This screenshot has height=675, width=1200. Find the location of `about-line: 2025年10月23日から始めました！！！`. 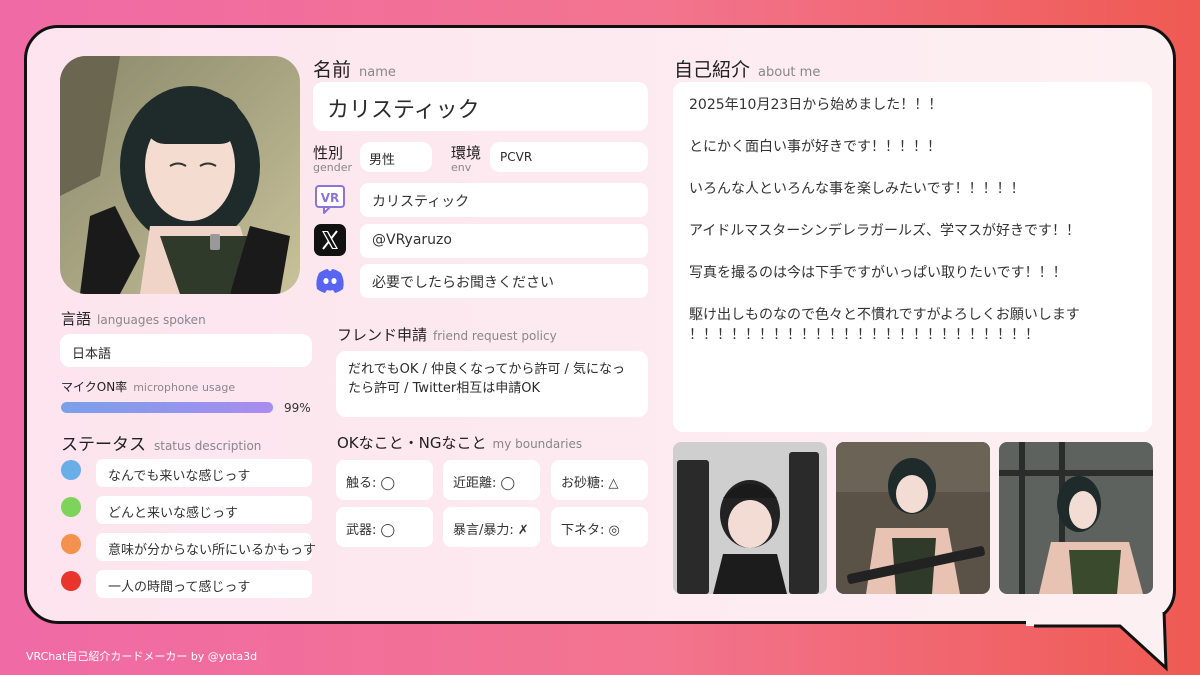

about-line: 2025年10月23日から始めました！！！ is located at coordinates (816, 105).